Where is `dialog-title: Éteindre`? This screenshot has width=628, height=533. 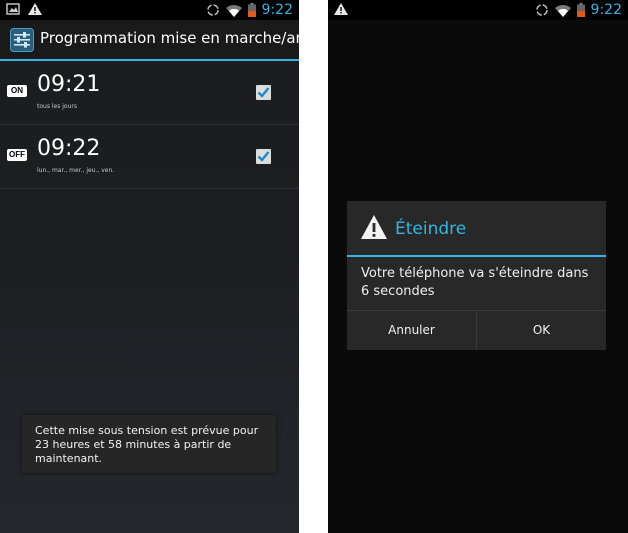
dialog-title: Éteindre is located at coordinates (431, 229).